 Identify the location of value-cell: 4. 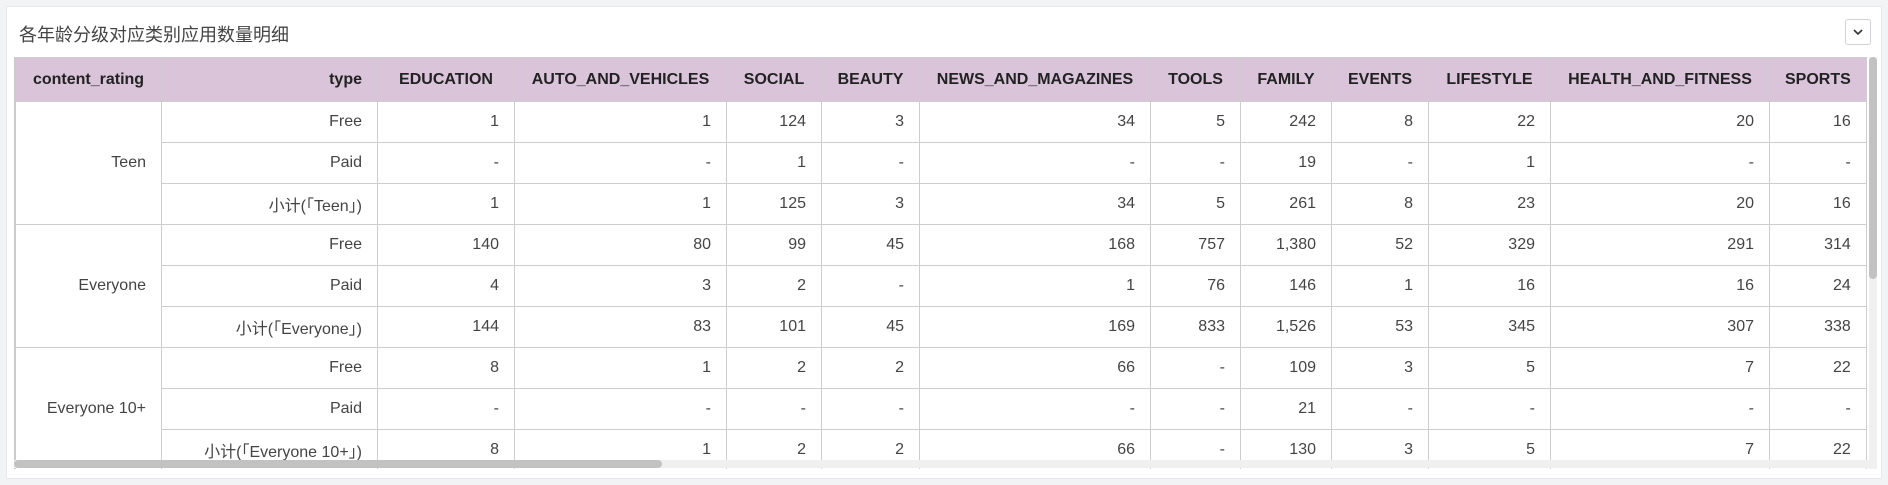
(446, 286).